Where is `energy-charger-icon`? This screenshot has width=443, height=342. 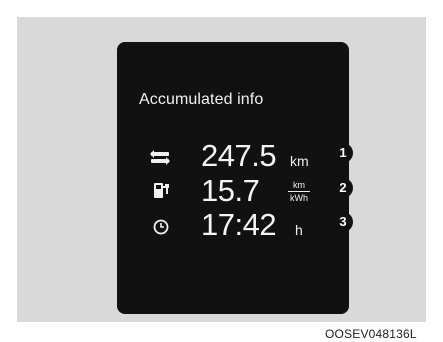
energy-charger-icon is located at coordinates (161, 190).